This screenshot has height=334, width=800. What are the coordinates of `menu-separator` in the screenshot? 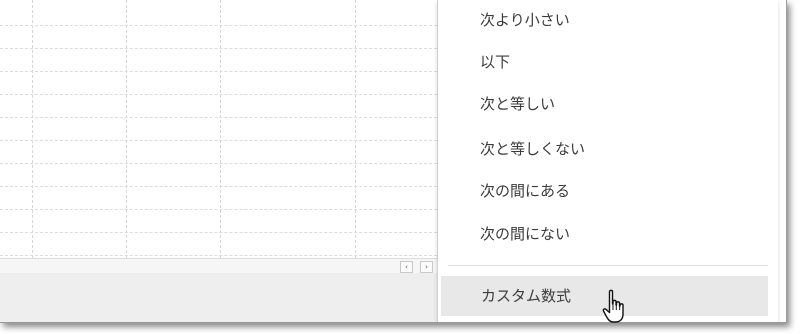 It's located at (608, 265).